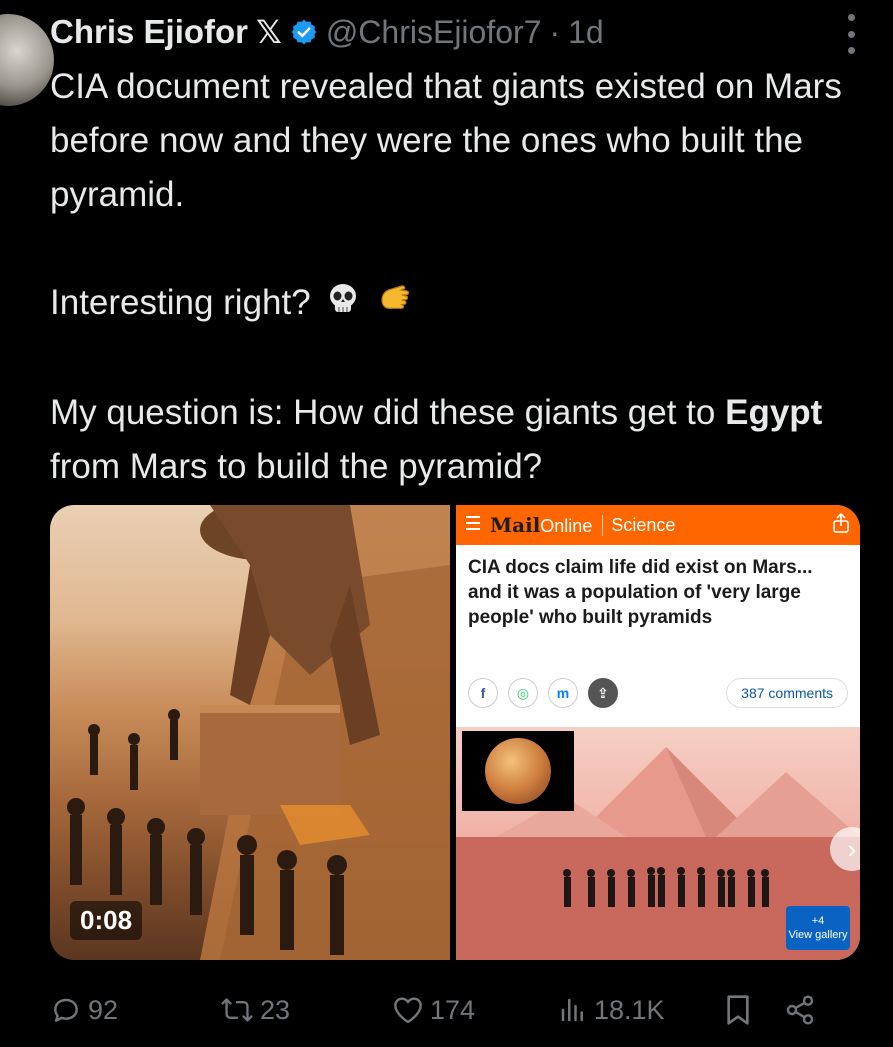 Image resolution: width=893 pixels, height=1047 pixels. Describe the element at coordinates (135, 1010) in the screenshot. I see `reply-button: 92` at that location.